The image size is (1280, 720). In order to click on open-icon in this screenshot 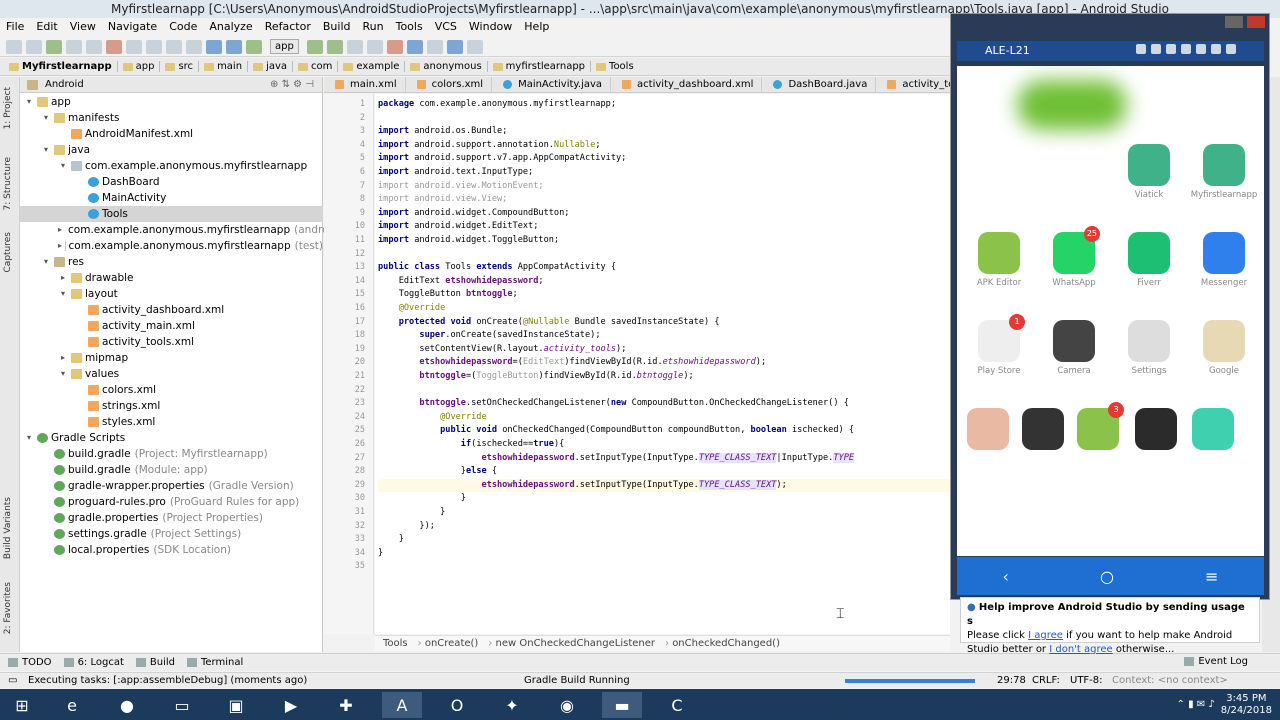, I will do `click(14, 46)`.